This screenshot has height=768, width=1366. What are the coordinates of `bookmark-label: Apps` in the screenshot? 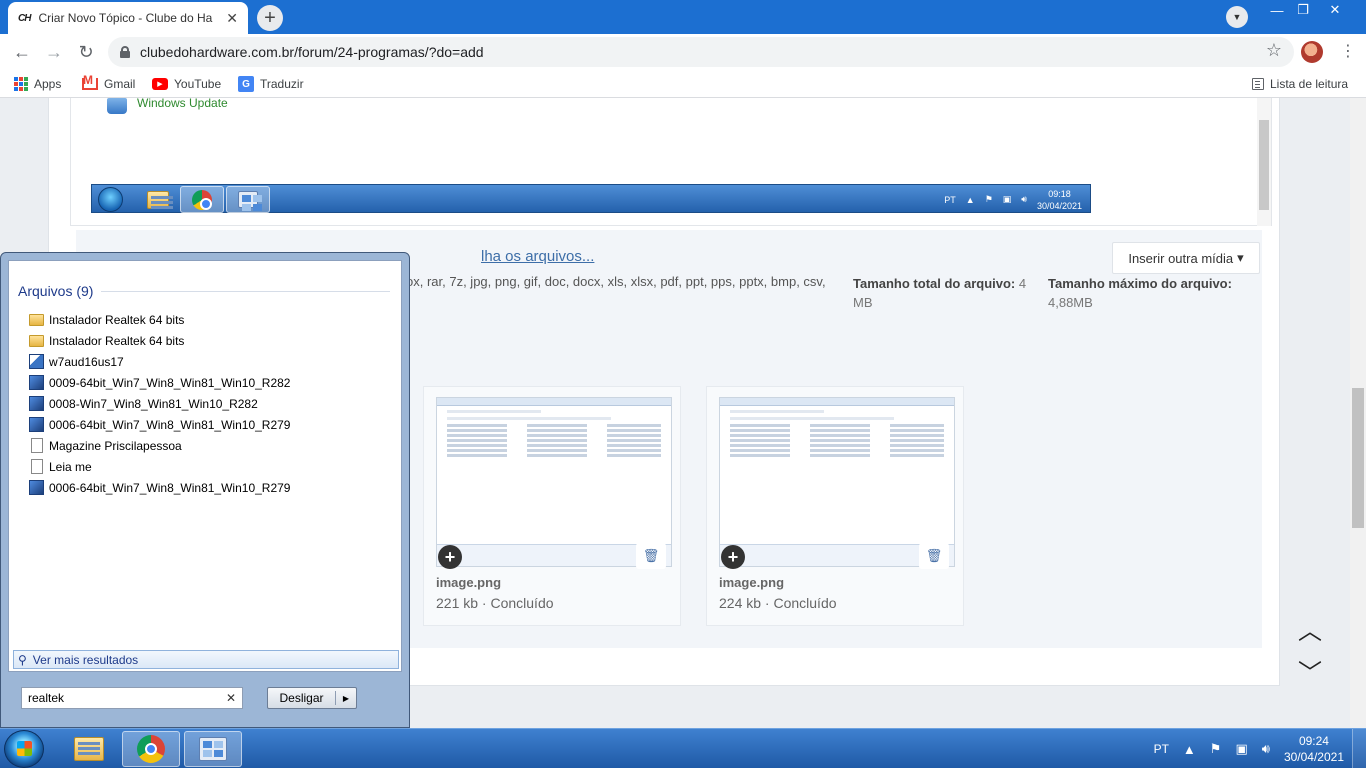 It's located at (48, 84).